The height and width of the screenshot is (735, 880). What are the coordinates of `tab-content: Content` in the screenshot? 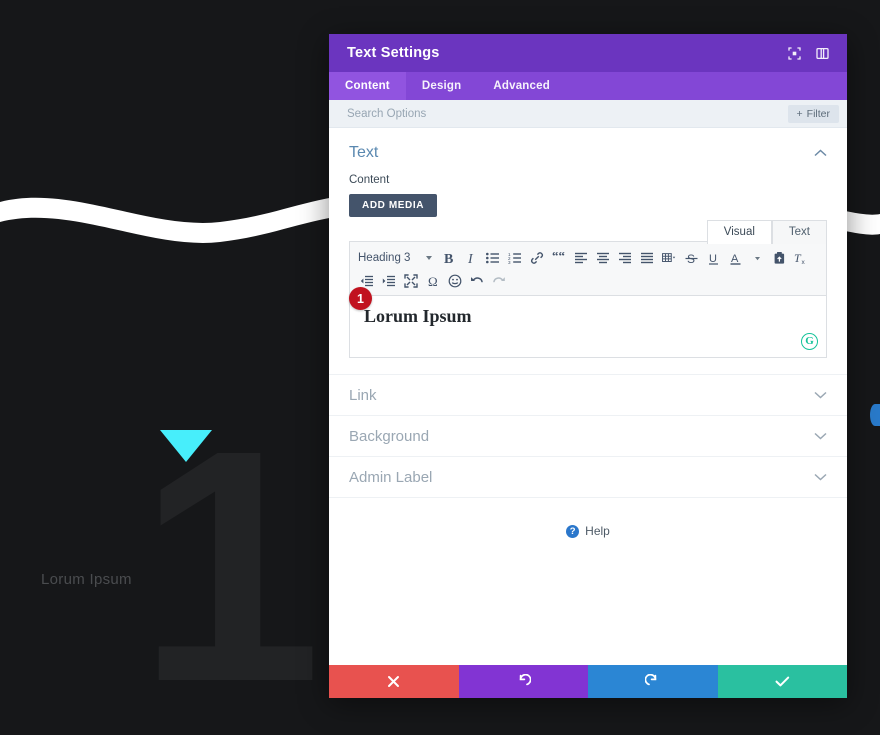 It's located at (367, 86).